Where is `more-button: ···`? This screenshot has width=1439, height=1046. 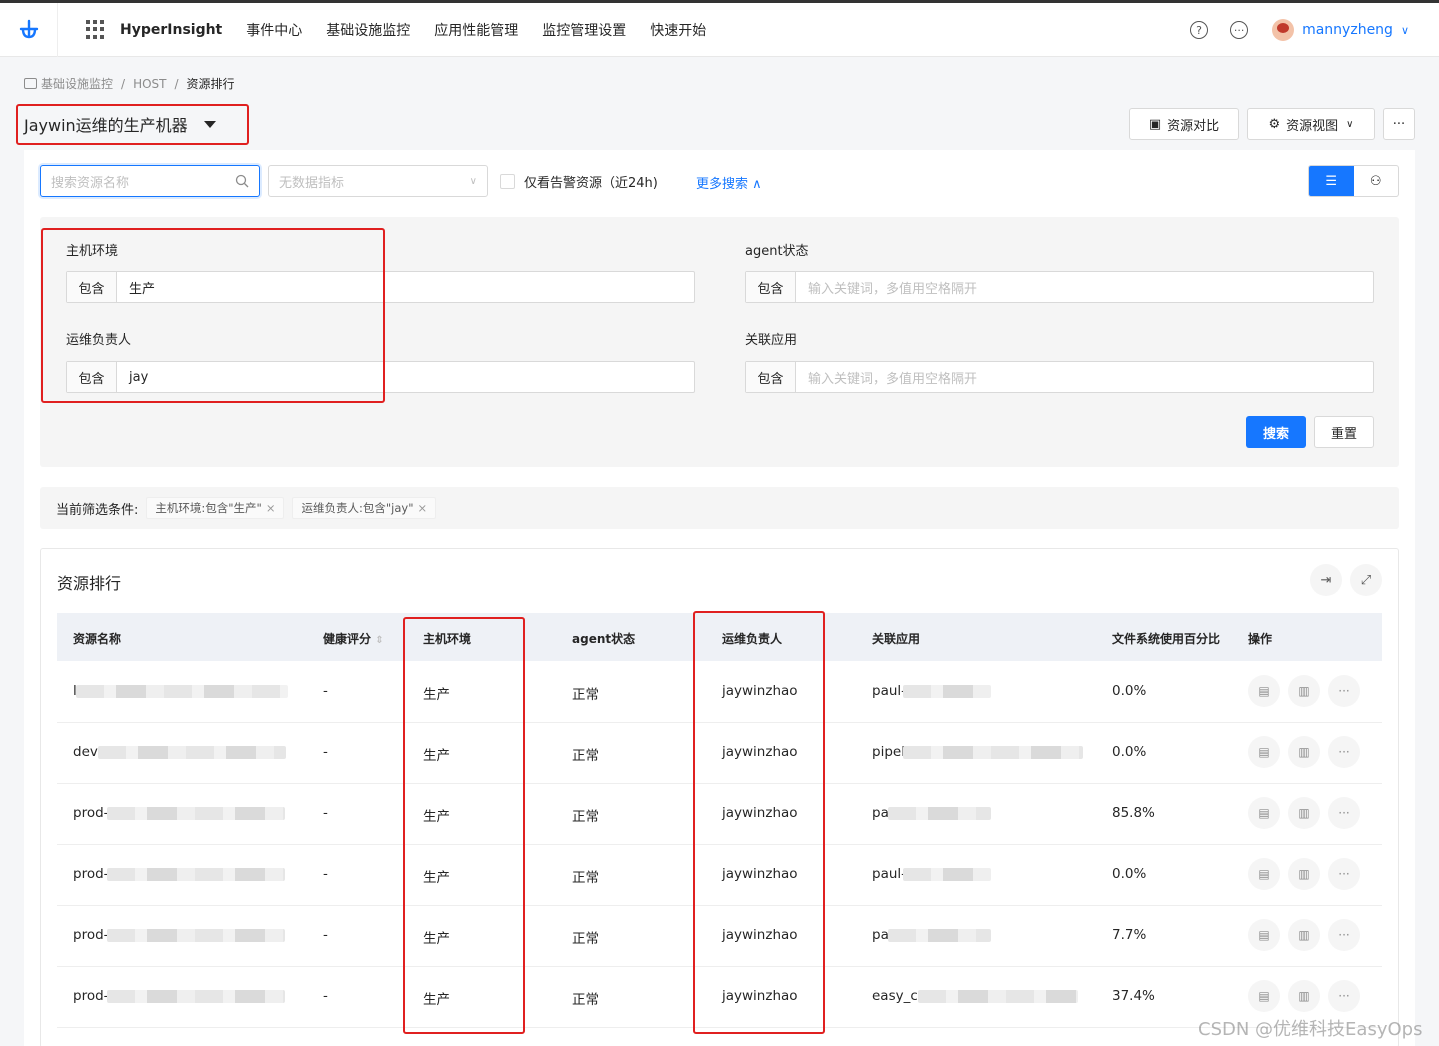 more-button: ··· is located at coordinates (1399, 124).